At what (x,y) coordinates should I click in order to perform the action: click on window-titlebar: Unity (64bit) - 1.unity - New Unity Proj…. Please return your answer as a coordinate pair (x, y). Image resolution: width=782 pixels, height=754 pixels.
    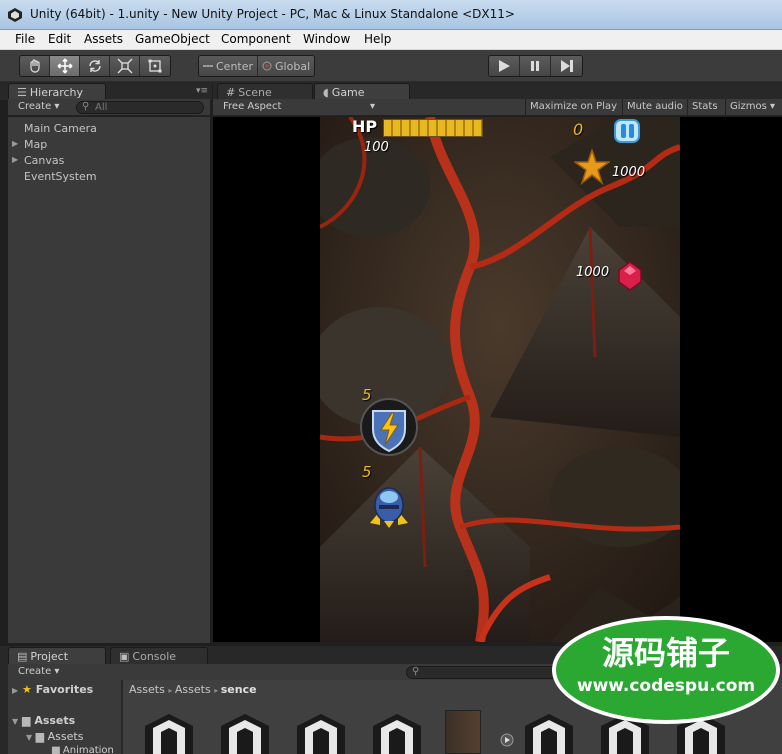
    Looking at the image, I should click on (391, 15).